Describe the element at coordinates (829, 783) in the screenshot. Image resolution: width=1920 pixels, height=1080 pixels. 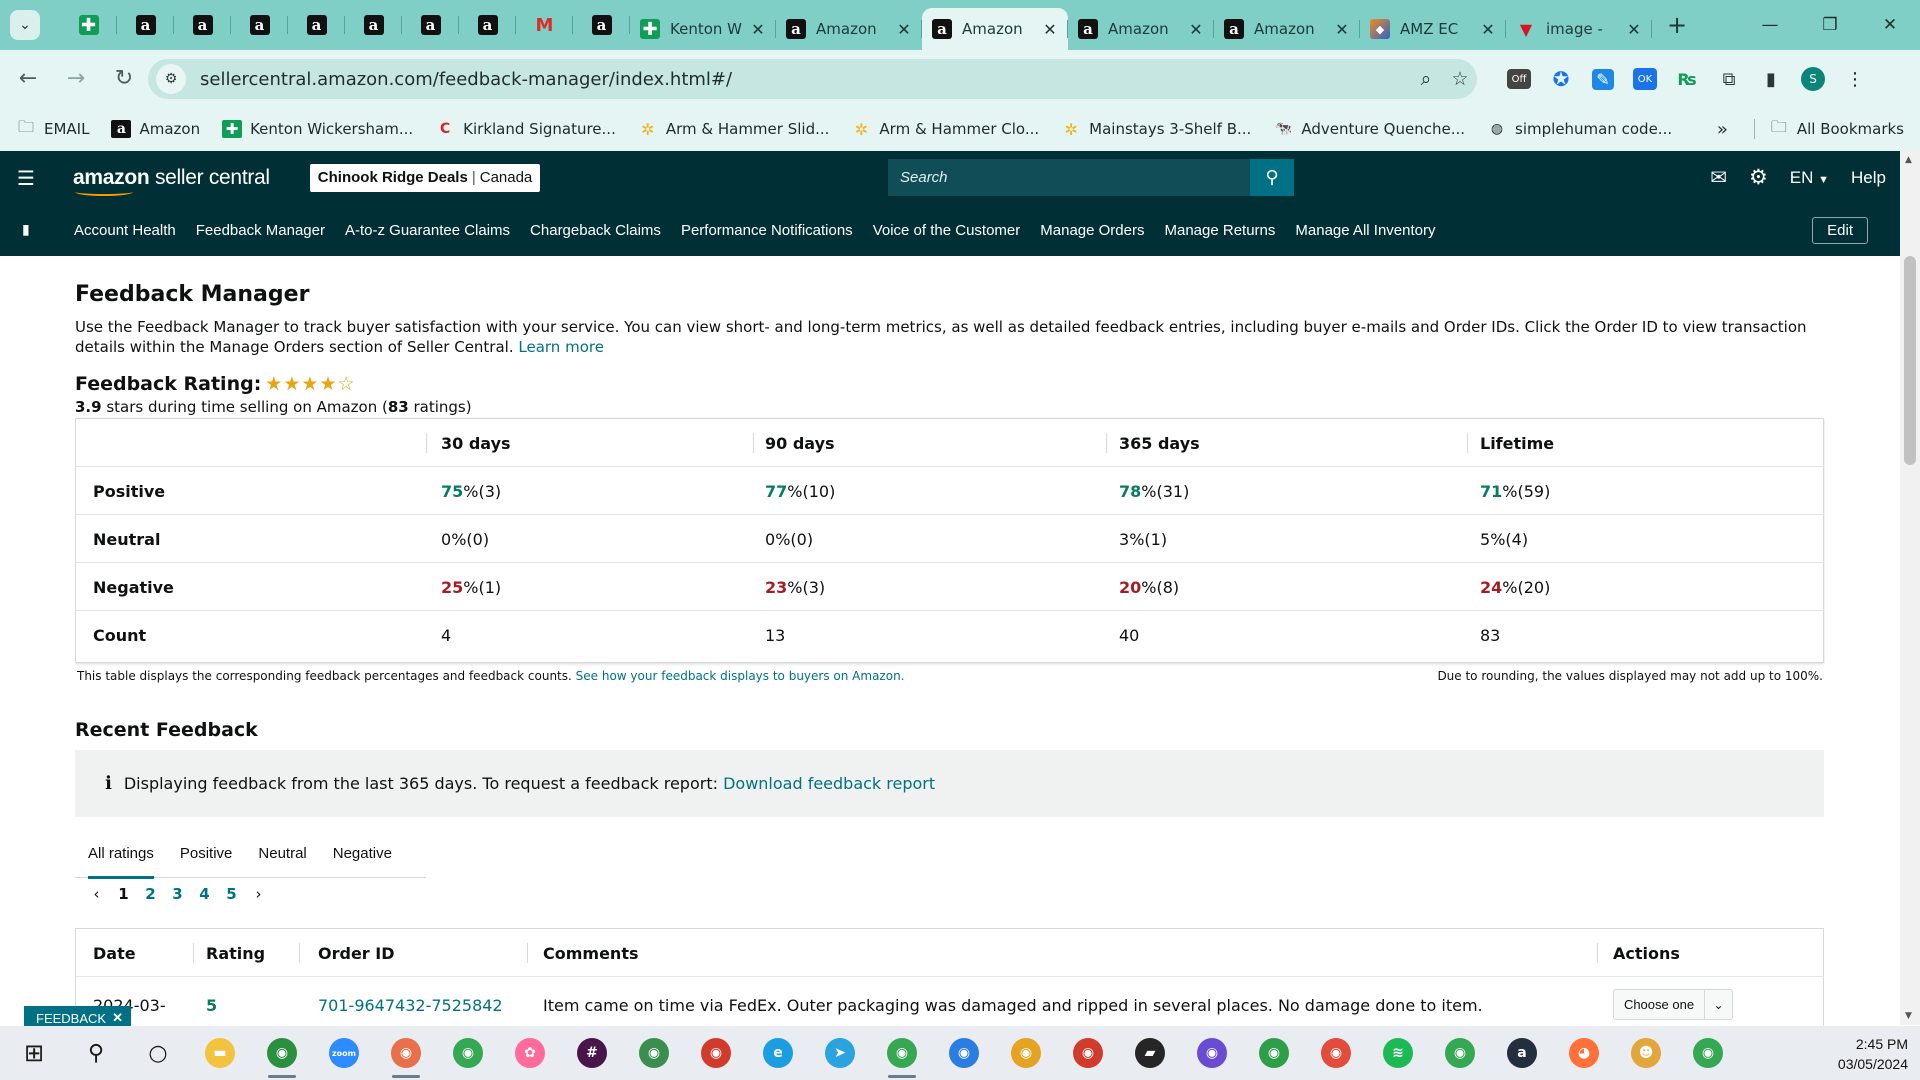
I see `download-report-link: Download feedback report` at that location.